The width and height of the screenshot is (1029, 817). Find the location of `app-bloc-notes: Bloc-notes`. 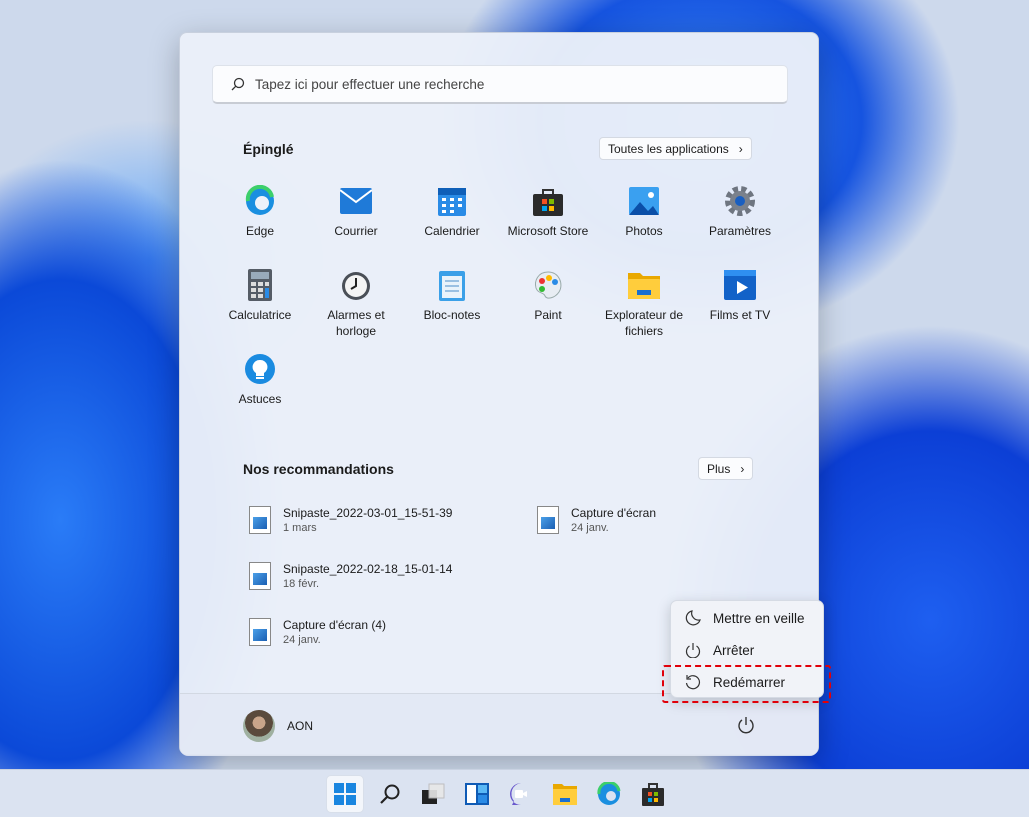

app-bloc-notes: Bloc-notes is located at coordinates (452, 296).